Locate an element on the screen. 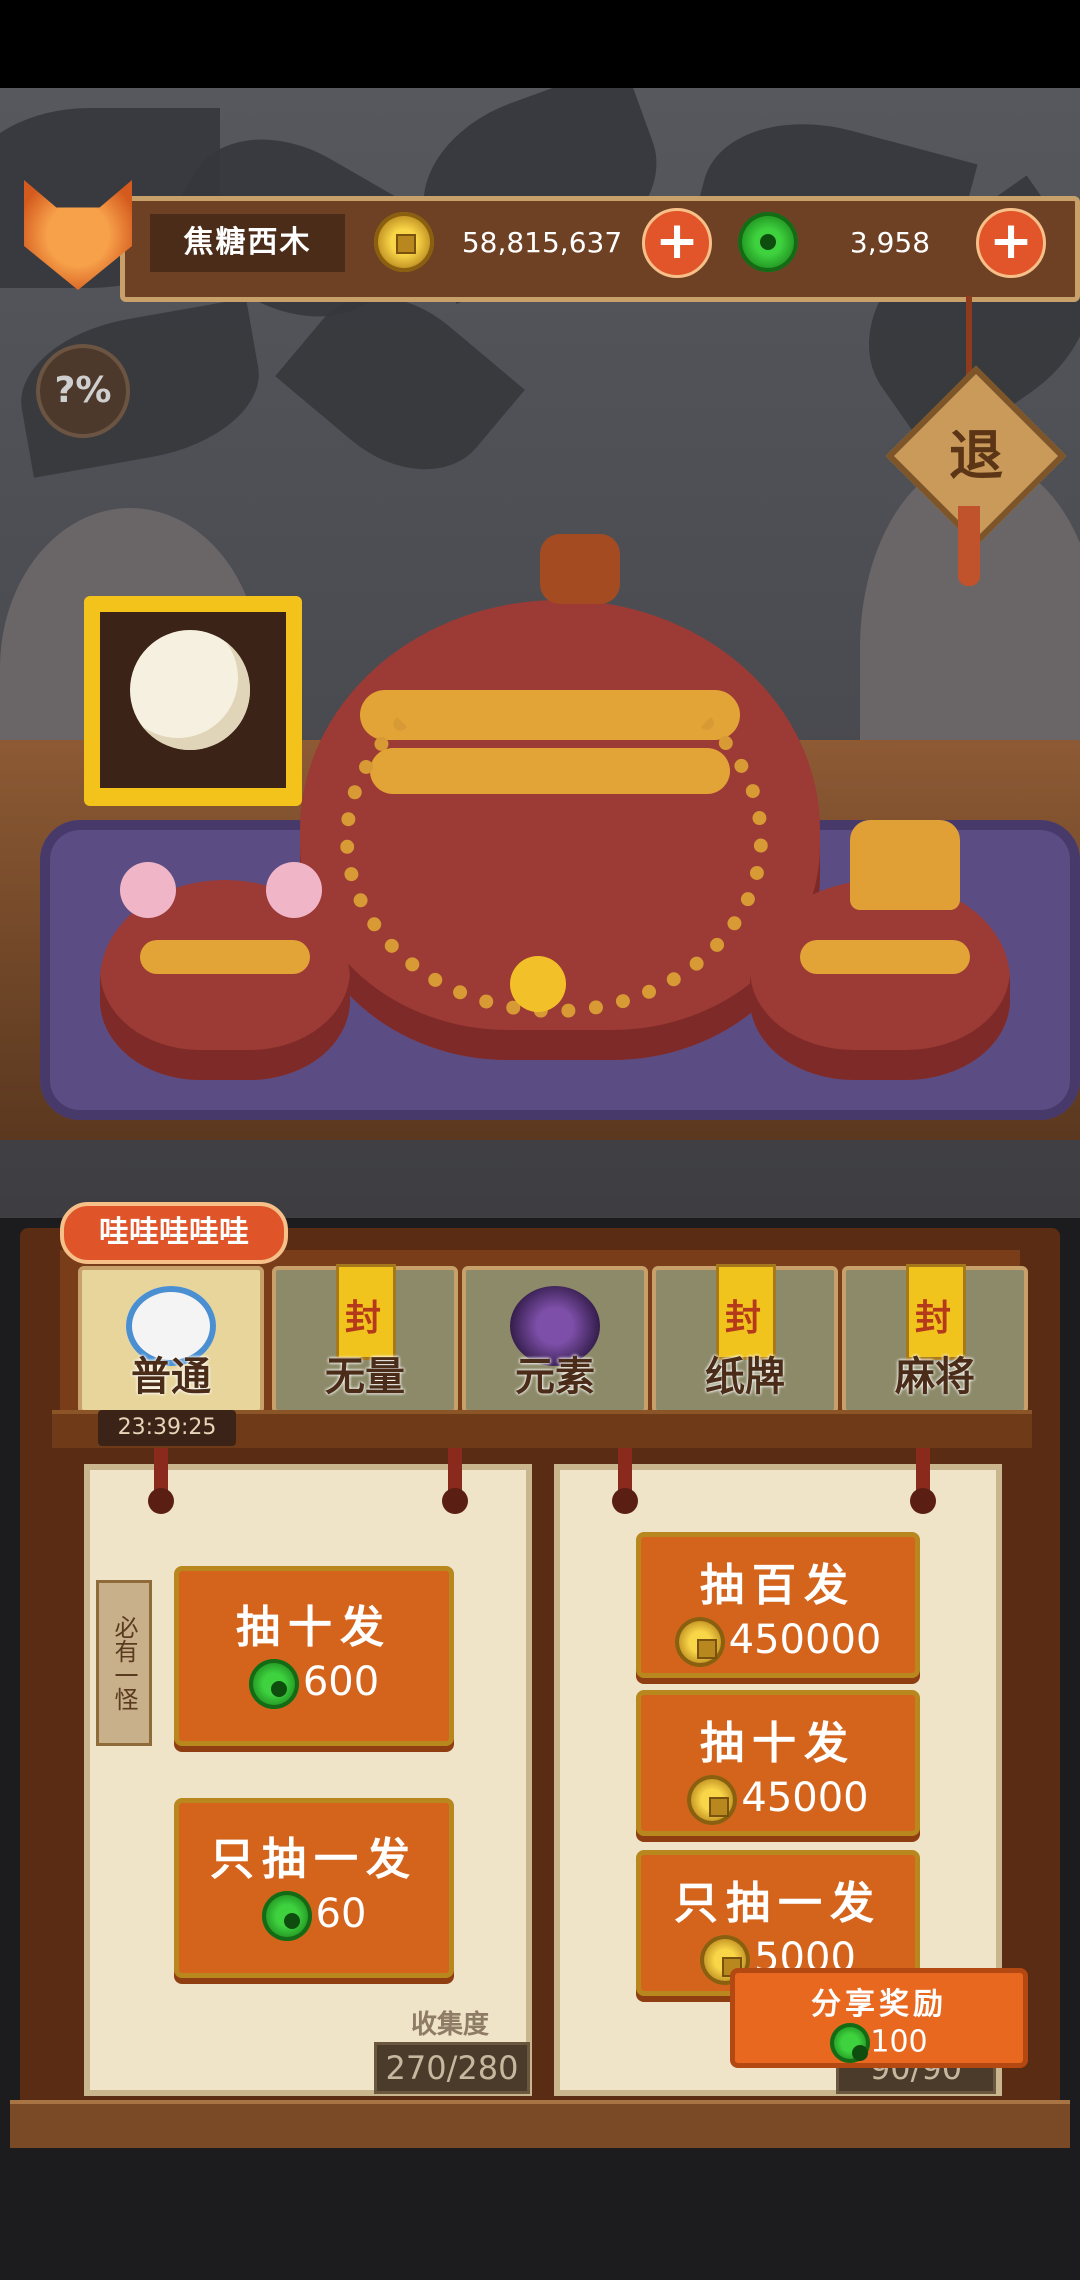 This screenshot has width=1080, height=2280. navigation-bar-area is located at coordinates (540, 2214).